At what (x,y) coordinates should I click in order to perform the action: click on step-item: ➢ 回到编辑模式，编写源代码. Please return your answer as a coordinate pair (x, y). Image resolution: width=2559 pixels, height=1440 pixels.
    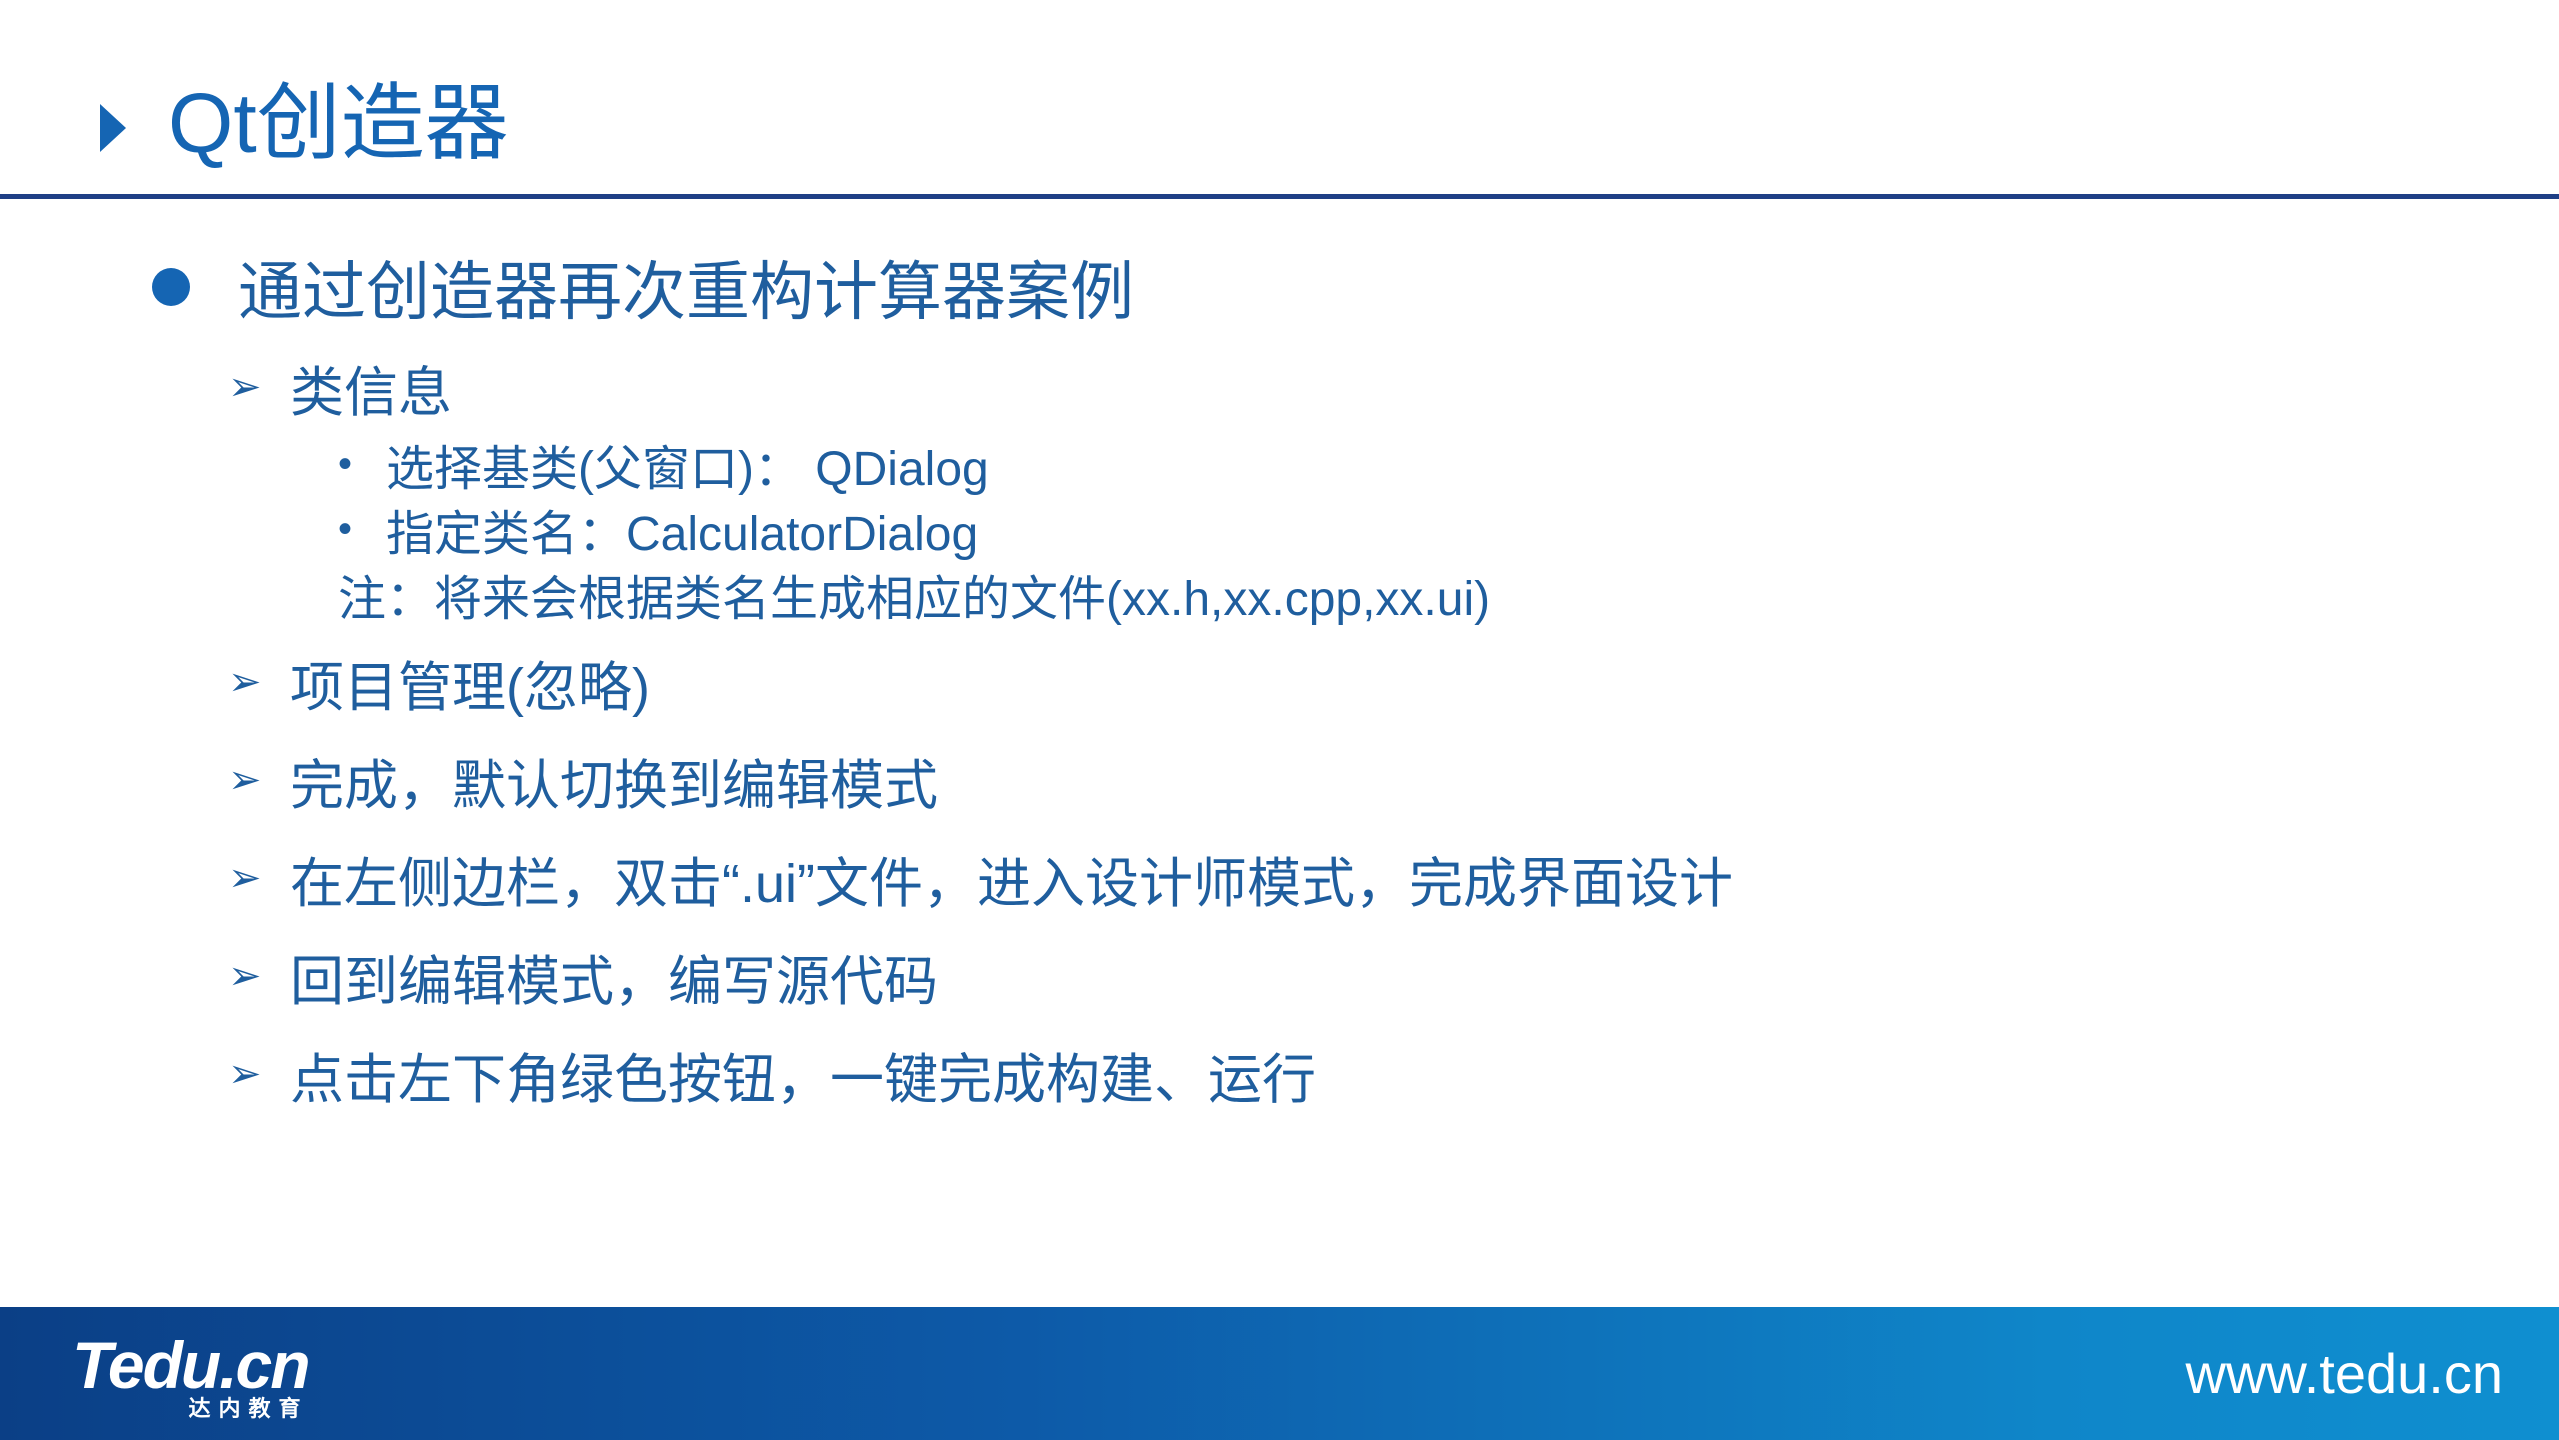
    Looking at the image, I should click on (583, 976).